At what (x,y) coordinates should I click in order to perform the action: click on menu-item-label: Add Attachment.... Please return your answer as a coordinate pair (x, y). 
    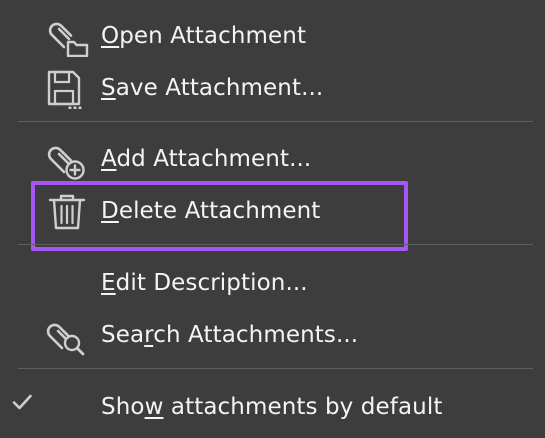
    Looking at the image, I should click on (206, 159).